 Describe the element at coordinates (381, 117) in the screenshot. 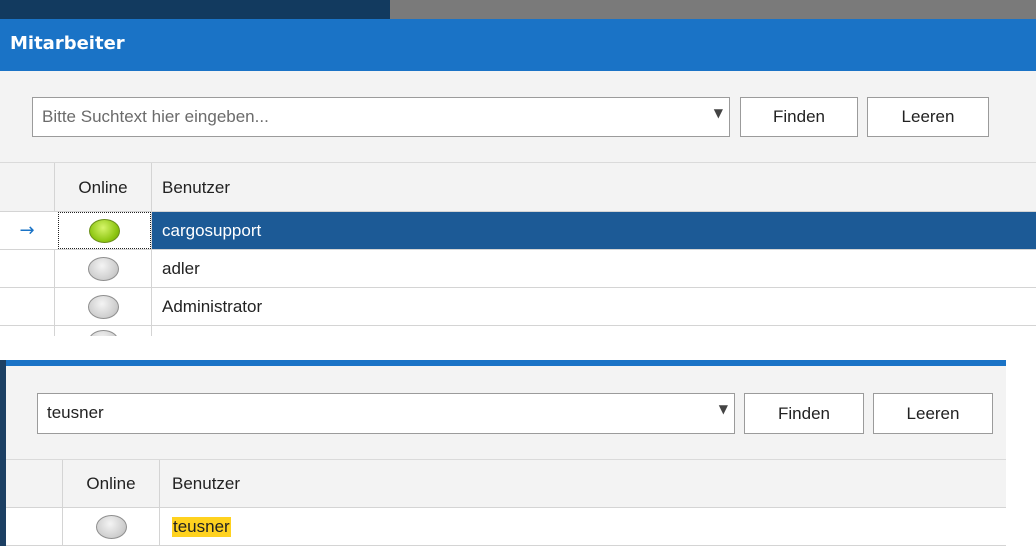

I see `search-combobox: Bitte Suchtext hier eingeben... ▼` at that location.